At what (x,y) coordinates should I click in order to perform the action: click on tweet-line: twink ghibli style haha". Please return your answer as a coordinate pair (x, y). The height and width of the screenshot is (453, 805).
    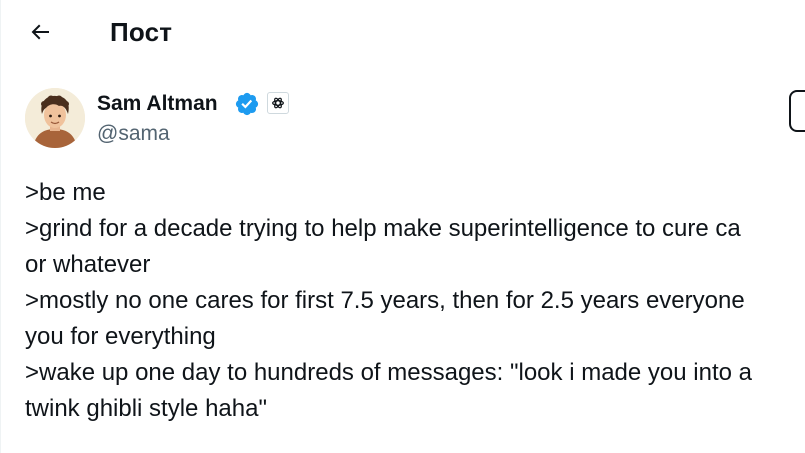
    Looking at the image, I should click on (146, 408).